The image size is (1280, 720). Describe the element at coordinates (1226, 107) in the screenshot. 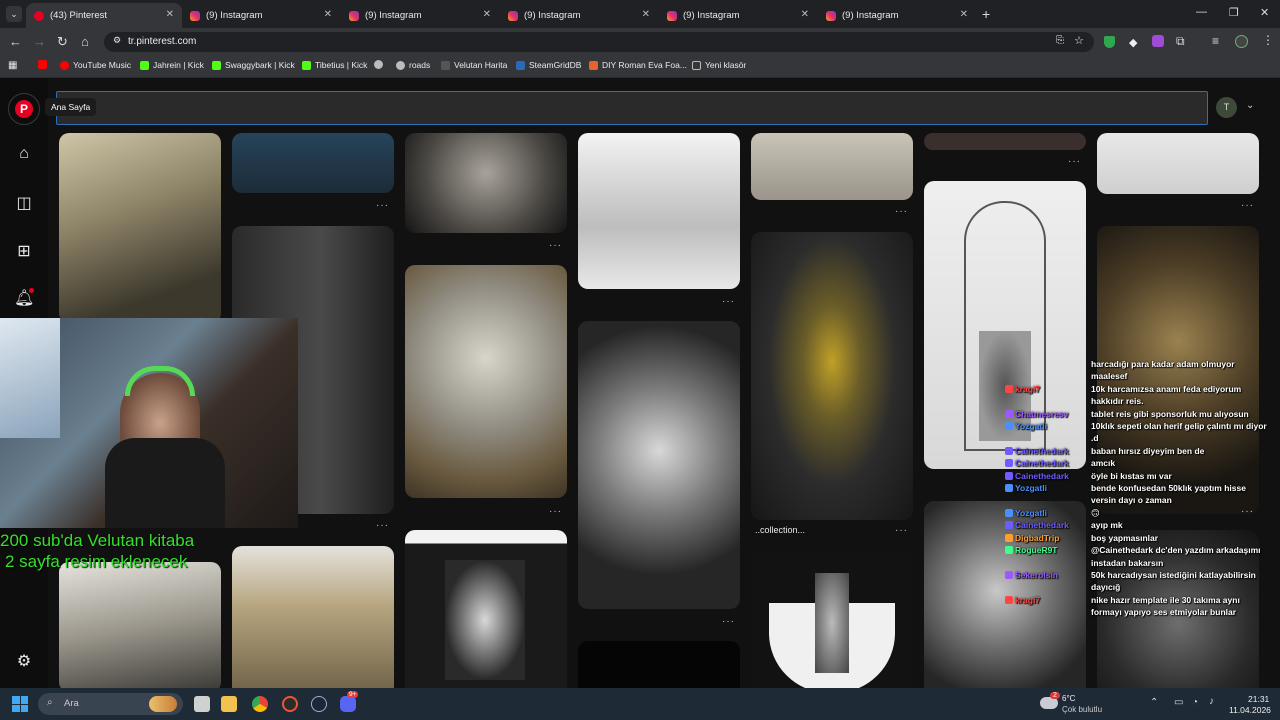

I see `user-avatar: T` at that location.